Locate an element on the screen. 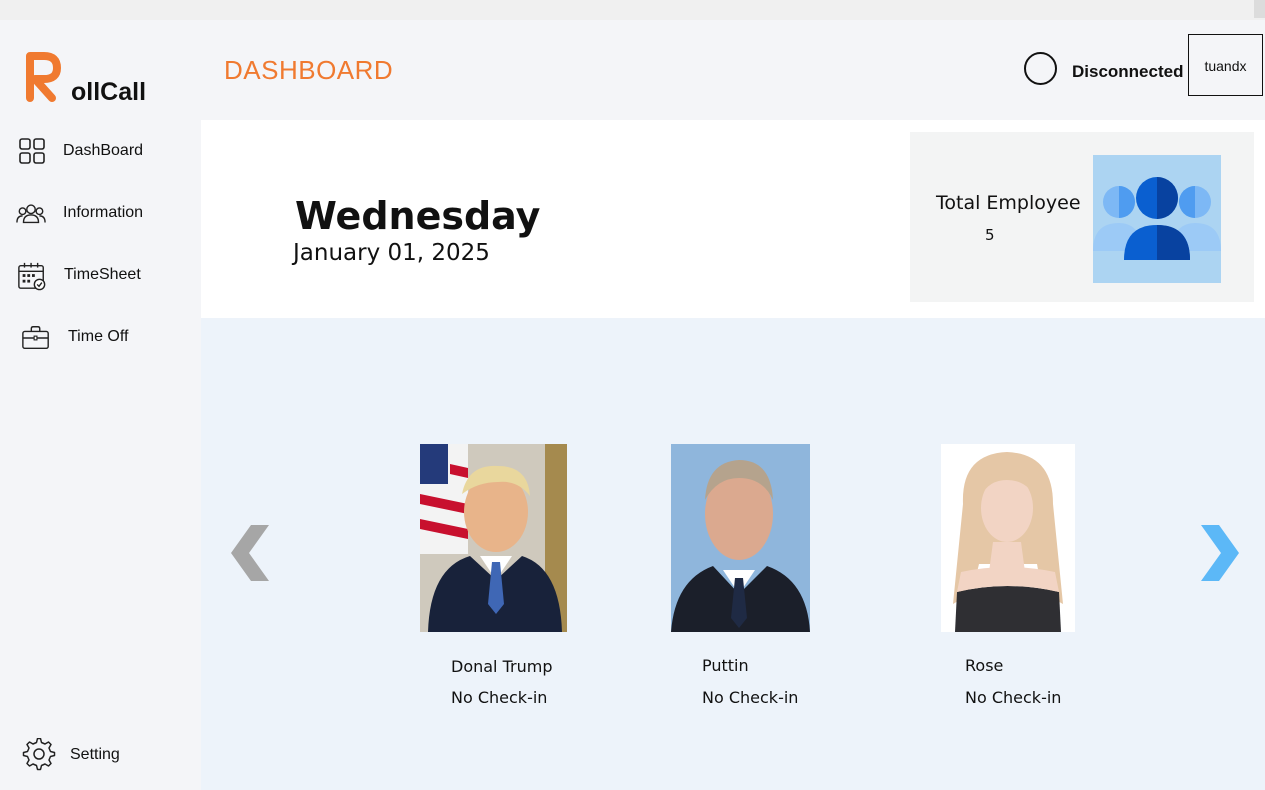 This screenshot has width=1265, height=790. sidebar-item-information: Information is located at coordinates (100, 213).